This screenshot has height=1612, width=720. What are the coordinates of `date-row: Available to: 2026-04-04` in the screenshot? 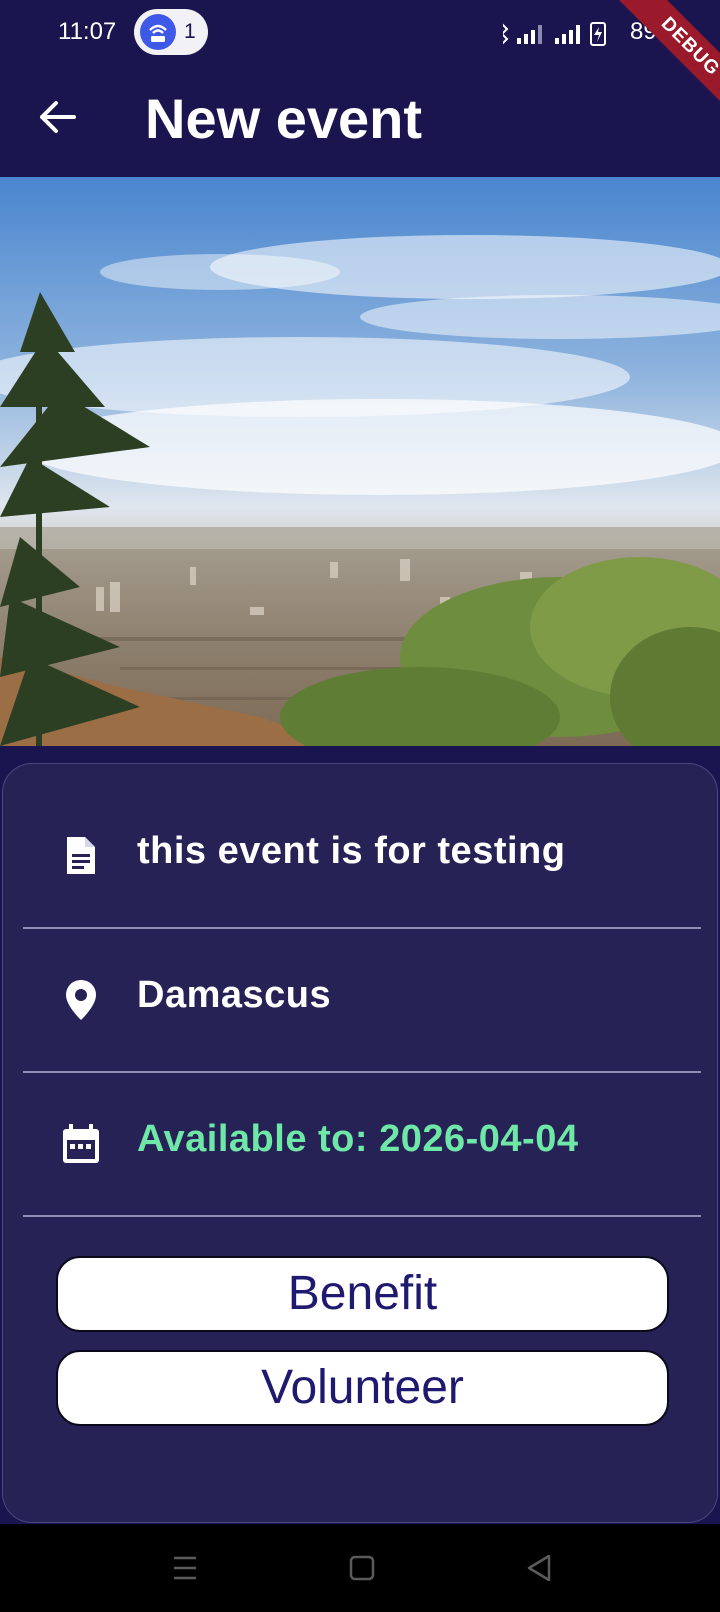 It's located at (362, 1144).